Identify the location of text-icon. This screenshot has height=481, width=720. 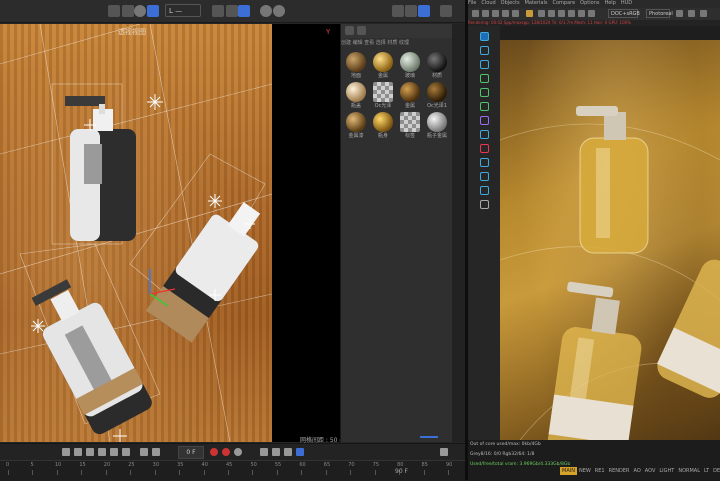
(484, 64).